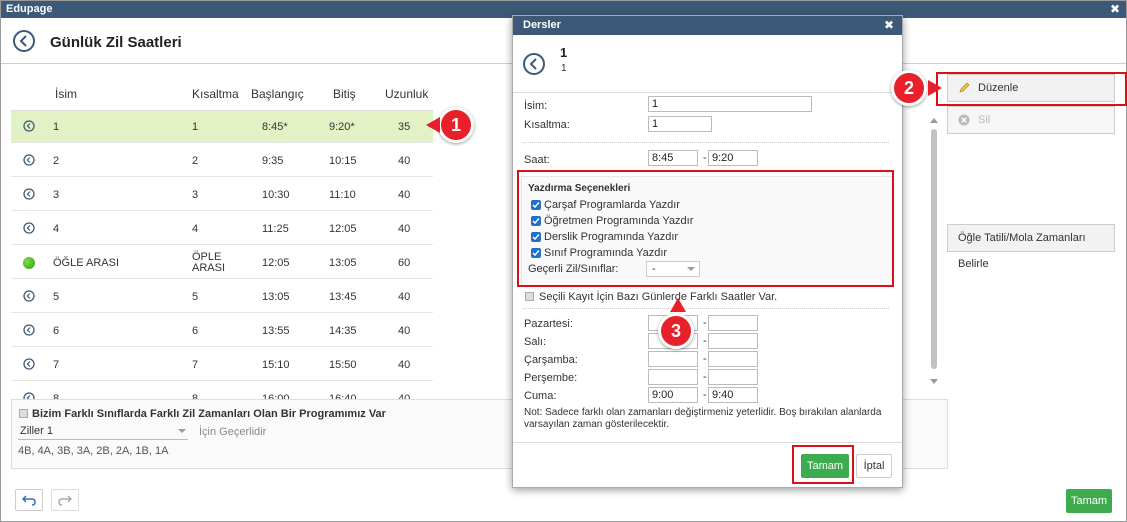 The width and height of the screenshot is (1127, 522). What do you see at coordinates (222, 127) in the screenshot?
I see `table-row: 1 1 8:45* 9:20* 35` at bounding box center [222, 127].